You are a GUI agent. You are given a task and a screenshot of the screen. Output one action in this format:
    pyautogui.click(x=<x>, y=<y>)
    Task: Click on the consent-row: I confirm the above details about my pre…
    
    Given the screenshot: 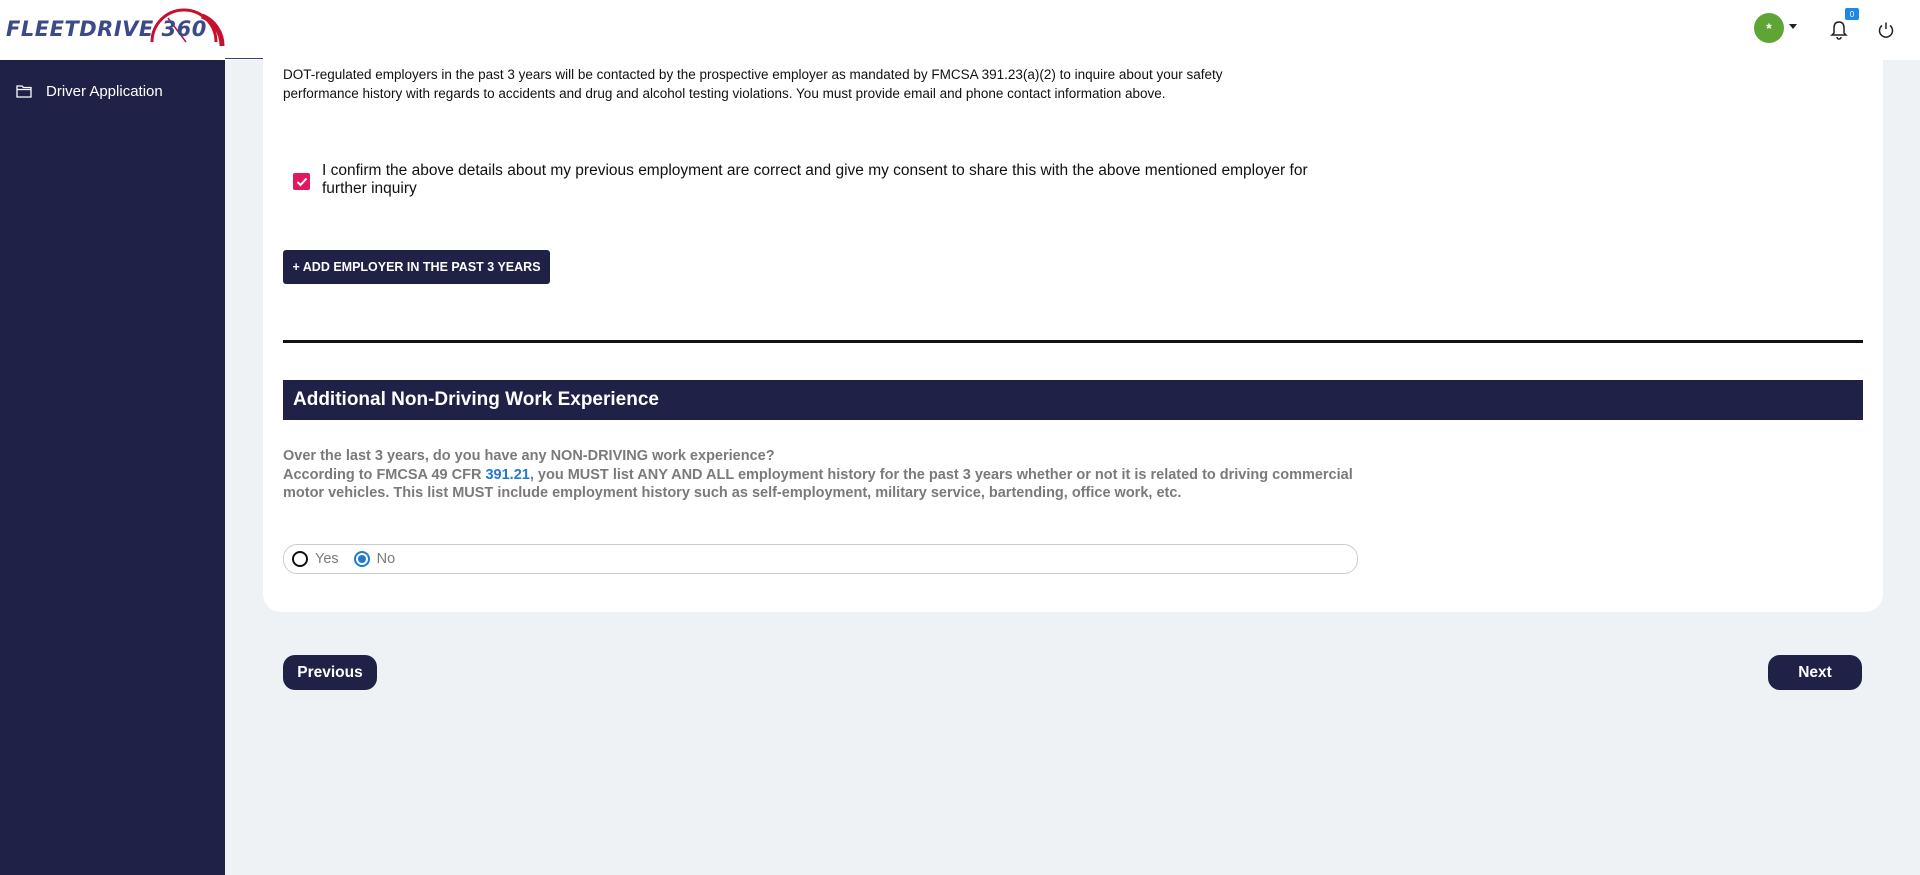 What is the action you would take?
    pyautogui.click(x=808, y=180)
    